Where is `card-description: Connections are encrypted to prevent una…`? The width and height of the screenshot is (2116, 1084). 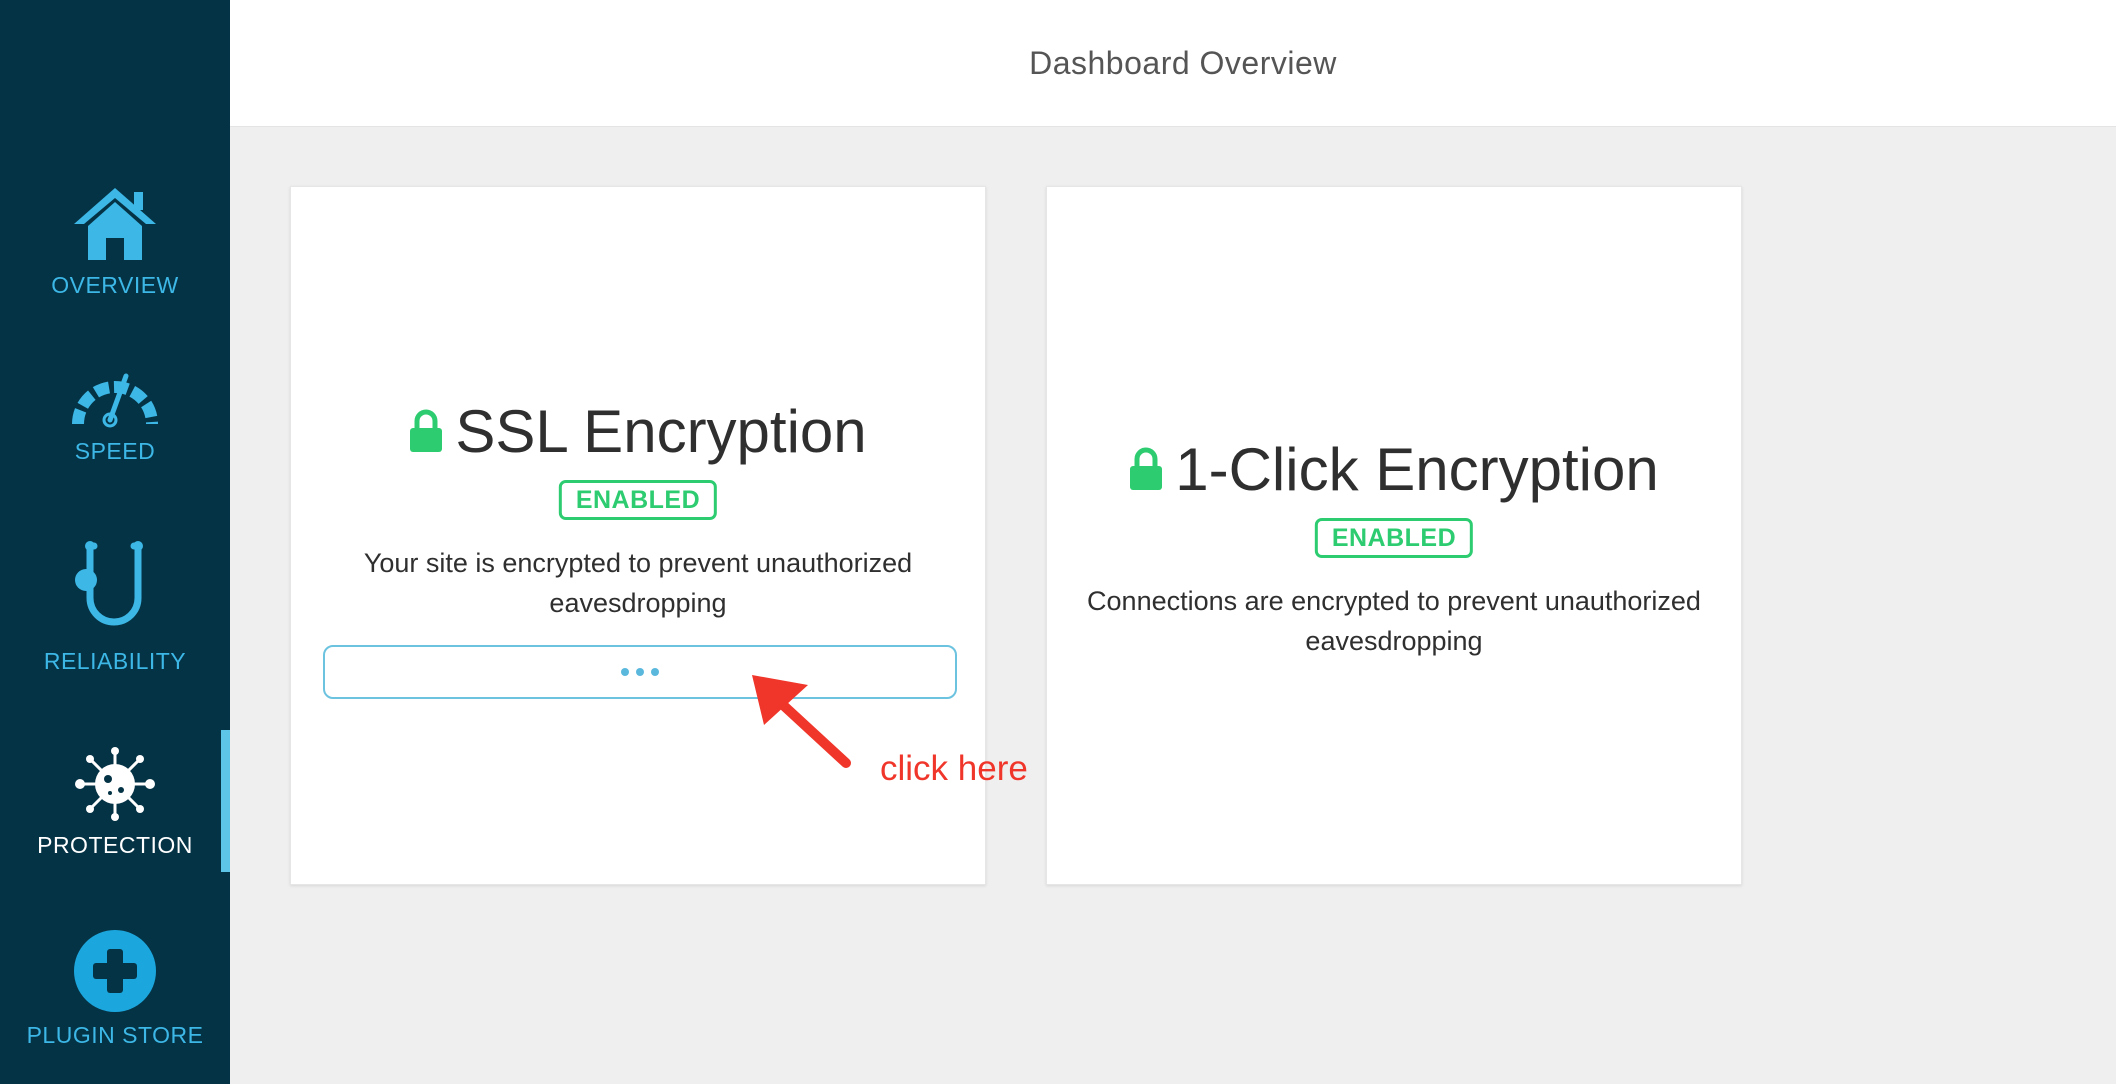
card-description: Connections are encrypted to prevent una… is located at coordinates (1394, 621).